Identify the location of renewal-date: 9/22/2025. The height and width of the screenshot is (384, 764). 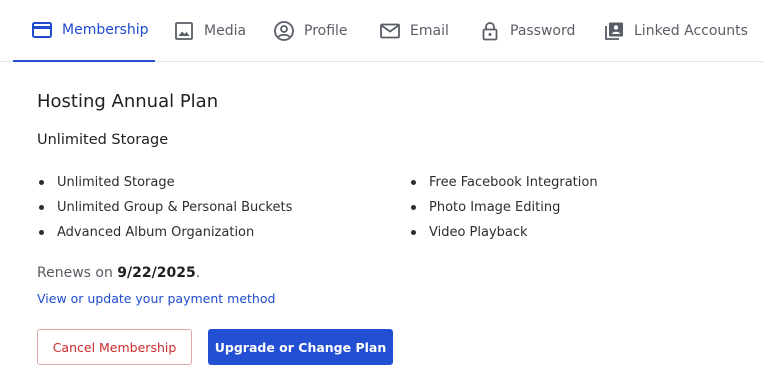
(156, 273).